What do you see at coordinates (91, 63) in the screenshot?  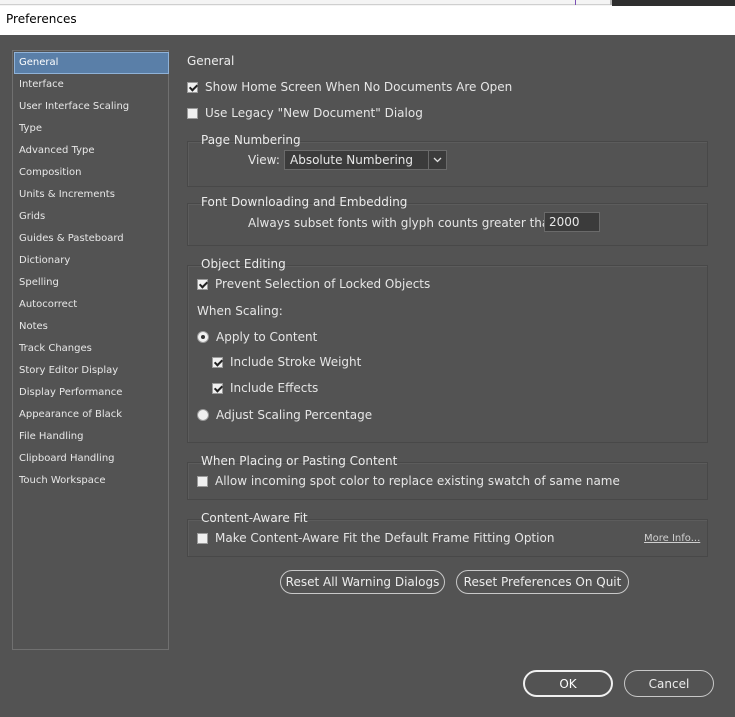 I see `sidebar-item-general: General` at bounding box center [91, 63].